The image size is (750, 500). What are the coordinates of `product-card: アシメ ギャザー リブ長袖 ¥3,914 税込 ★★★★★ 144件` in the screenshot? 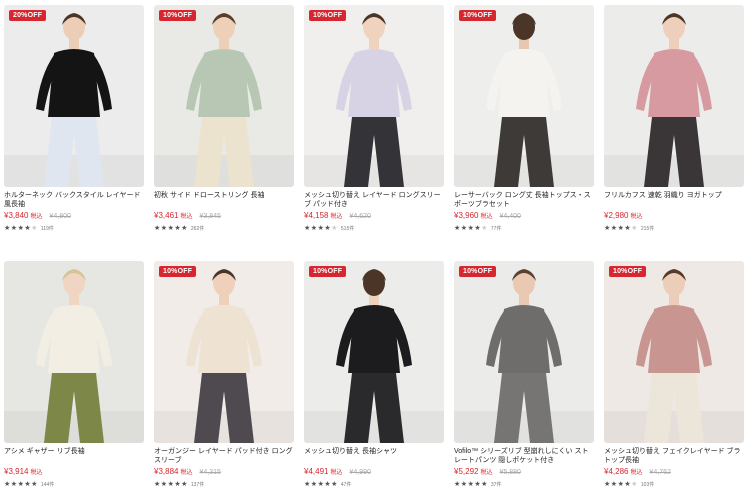 It's located at (74, 374).